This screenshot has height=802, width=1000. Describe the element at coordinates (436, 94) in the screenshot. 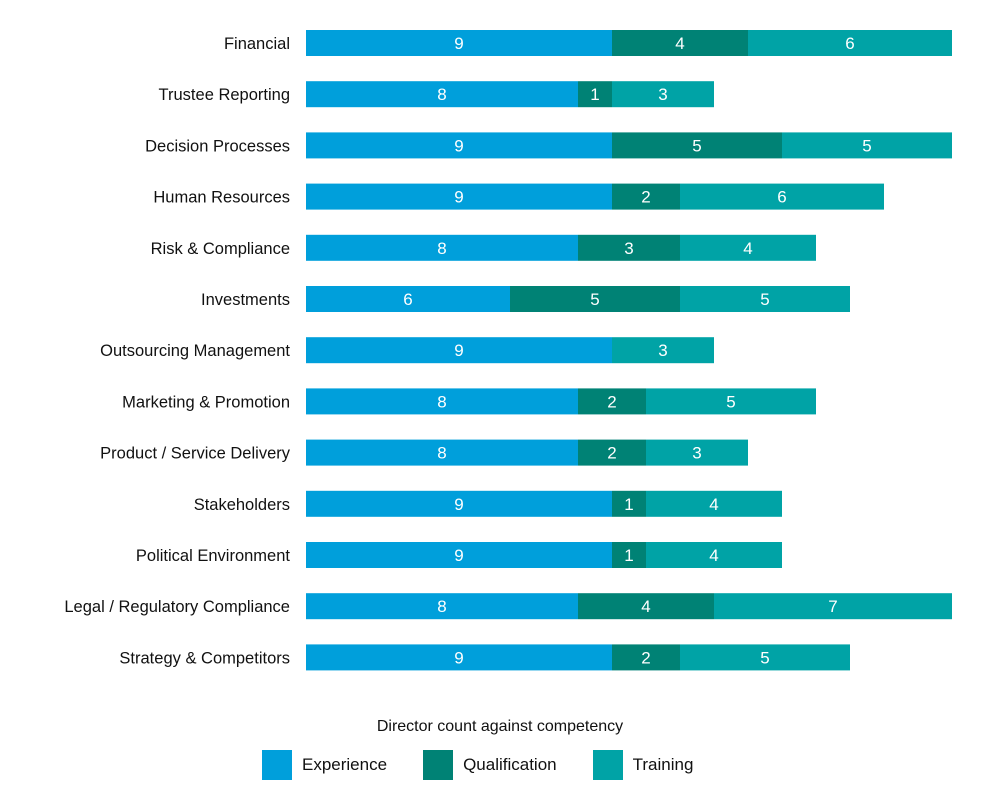

I see `bar-row-trustee-reporting: Trustee Reporting 8 1 3` at that location.